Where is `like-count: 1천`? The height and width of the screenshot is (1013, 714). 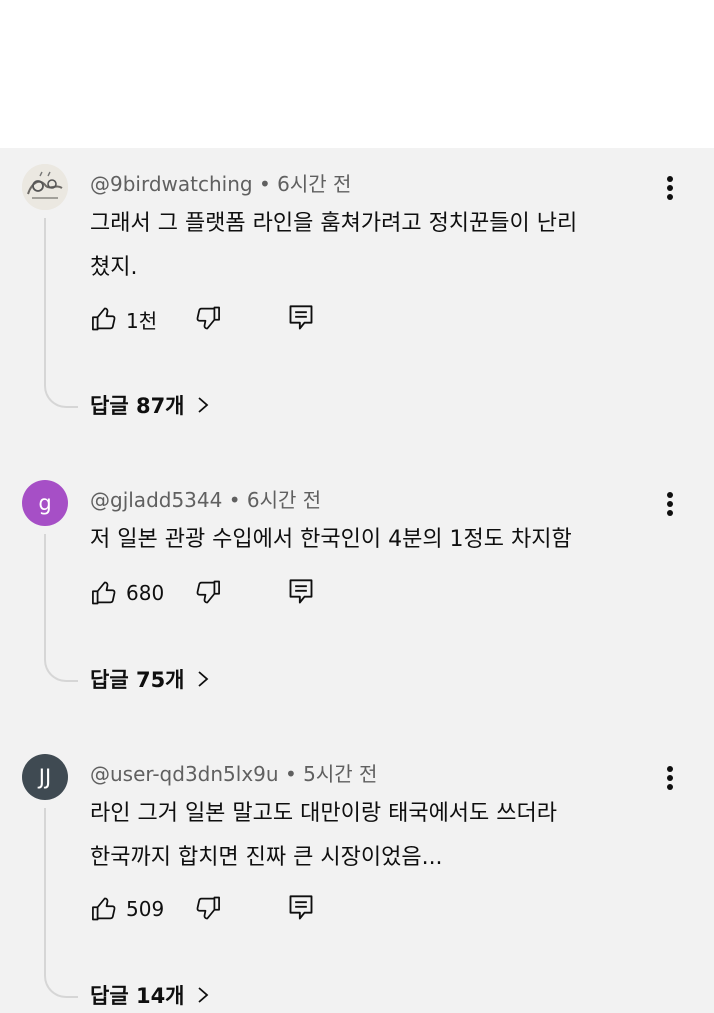 like-count: 1천 is located at coordinates (142, 320).